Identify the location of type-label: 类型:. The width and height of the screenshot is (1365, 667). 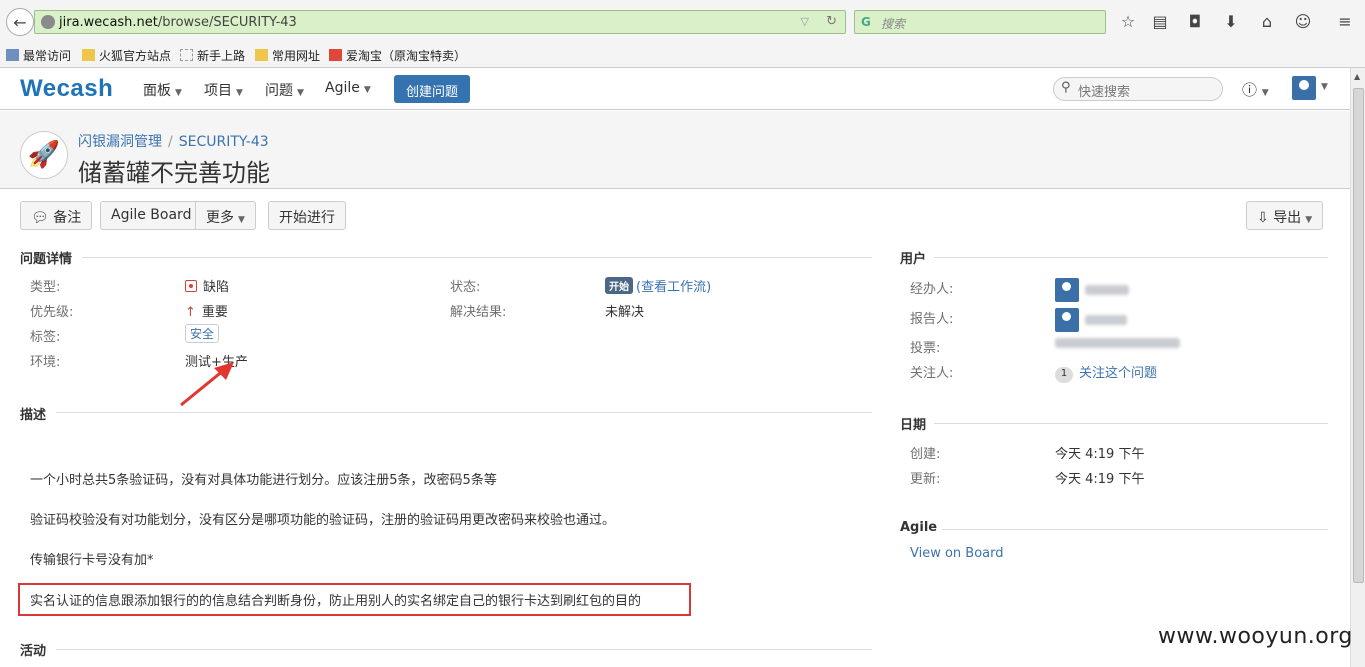
(45, 287).